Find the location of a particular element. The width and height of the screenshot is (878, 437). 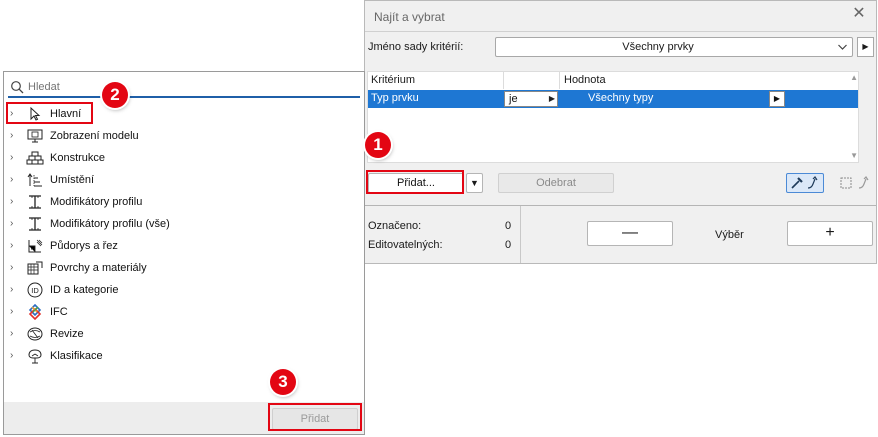

eyedropper-icon is located at coordinates (804, 182).